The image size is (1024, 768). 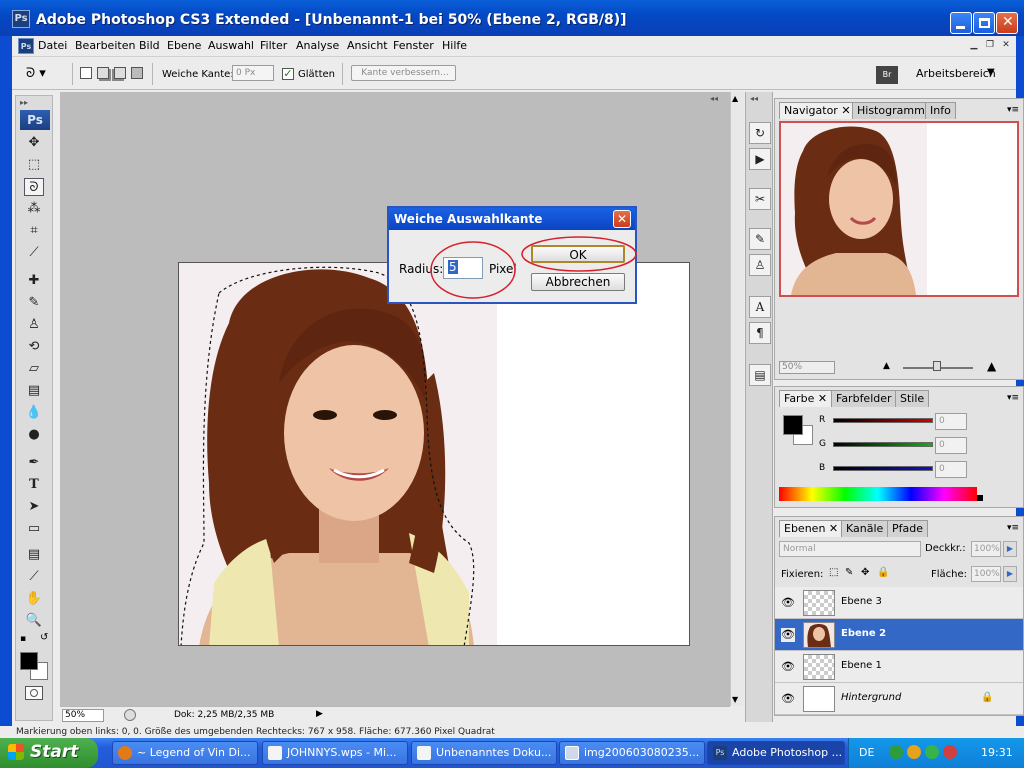 What do you see at coordinates (34, 325) in the screenshot?
I see `stamp-tool-icon: ♙` at bounding box center [34, 325].